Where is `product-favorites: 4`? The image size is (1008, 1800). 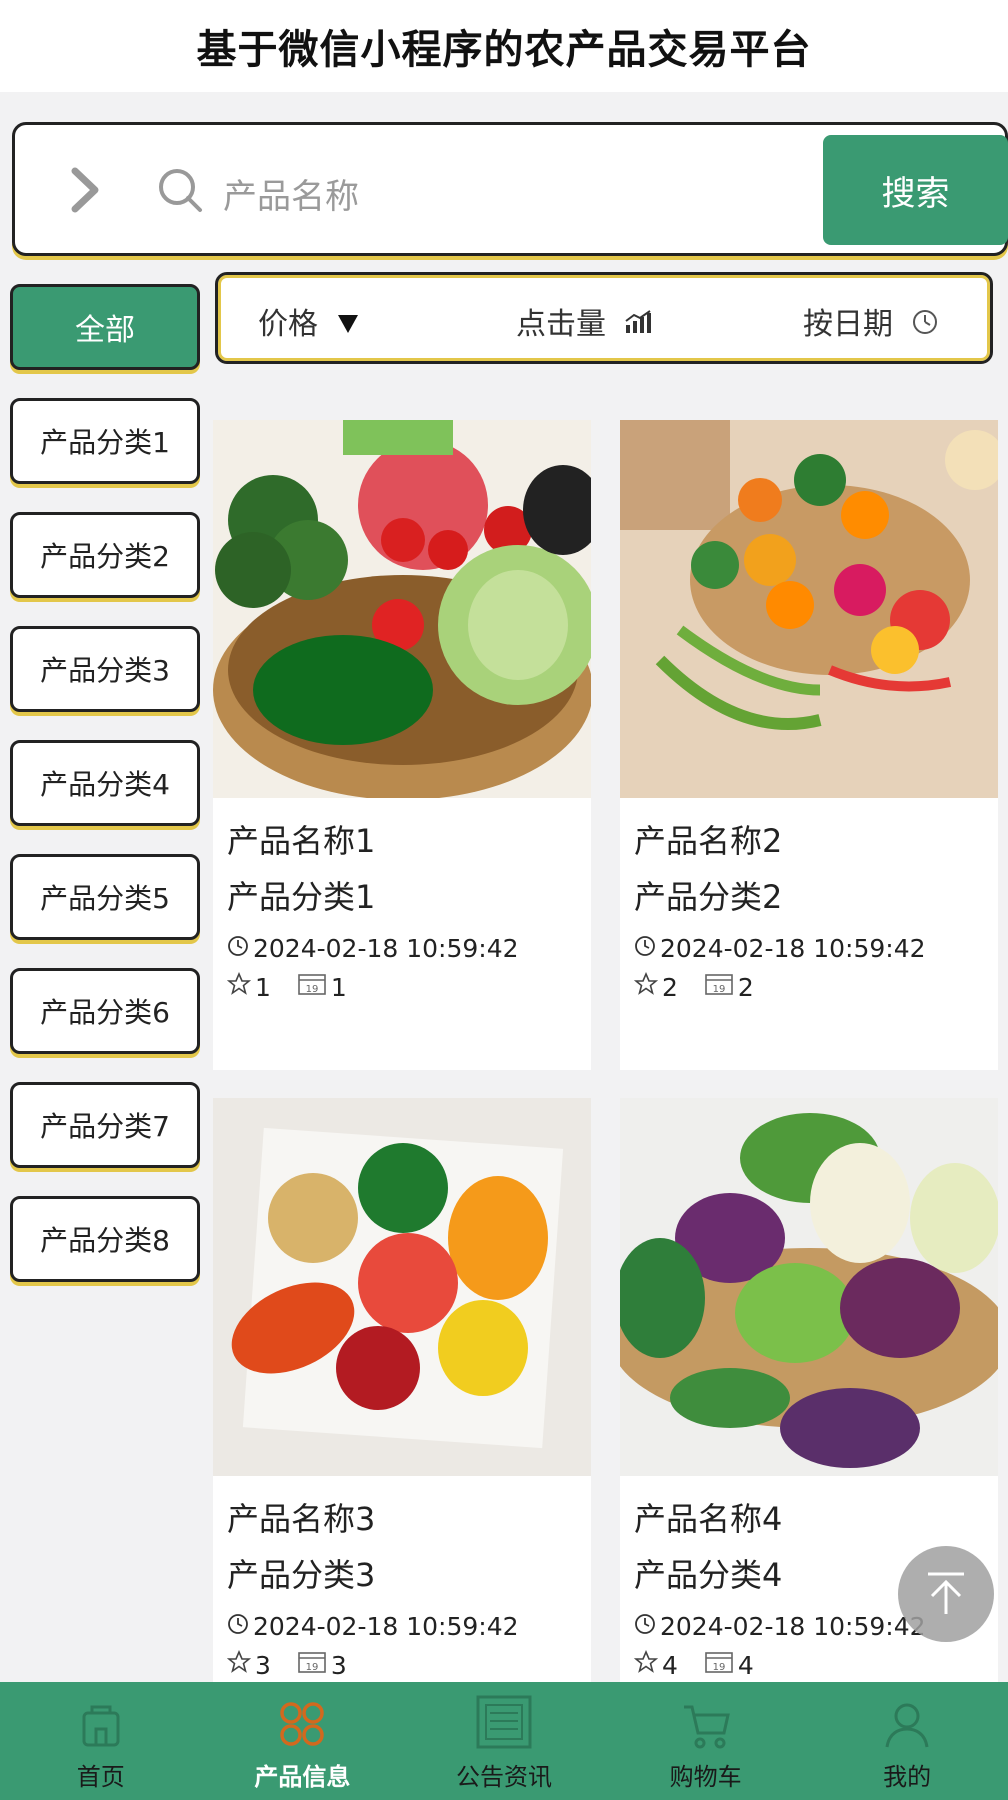
product-favorites: 4 is located at coordinates (670, 1665).